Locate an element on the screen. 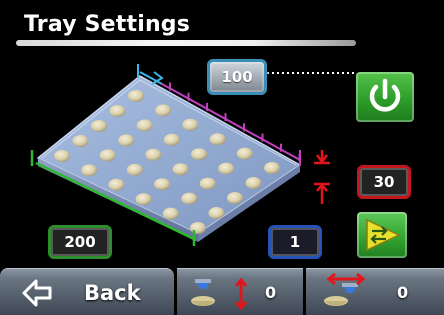 The image size is (444, 315). back-button: Back is located at coordinates (87, 291).